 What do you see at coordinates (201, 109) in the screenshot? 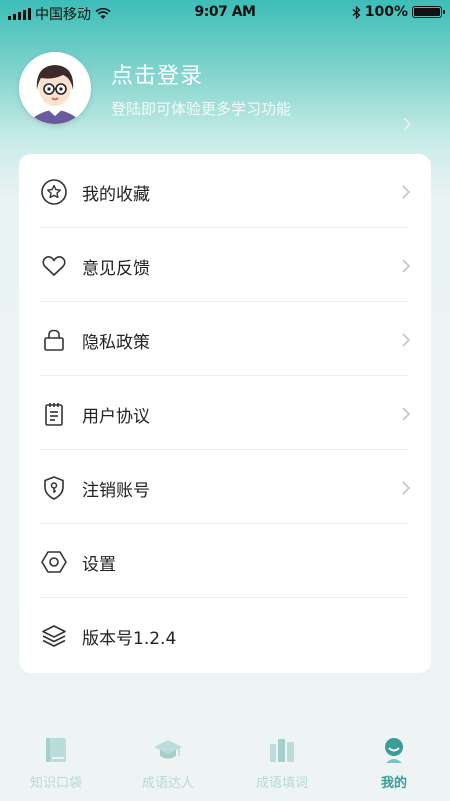
I see `login-subtitle: 登陆即可体验更多学习功能` at bounding box center [201, 109].